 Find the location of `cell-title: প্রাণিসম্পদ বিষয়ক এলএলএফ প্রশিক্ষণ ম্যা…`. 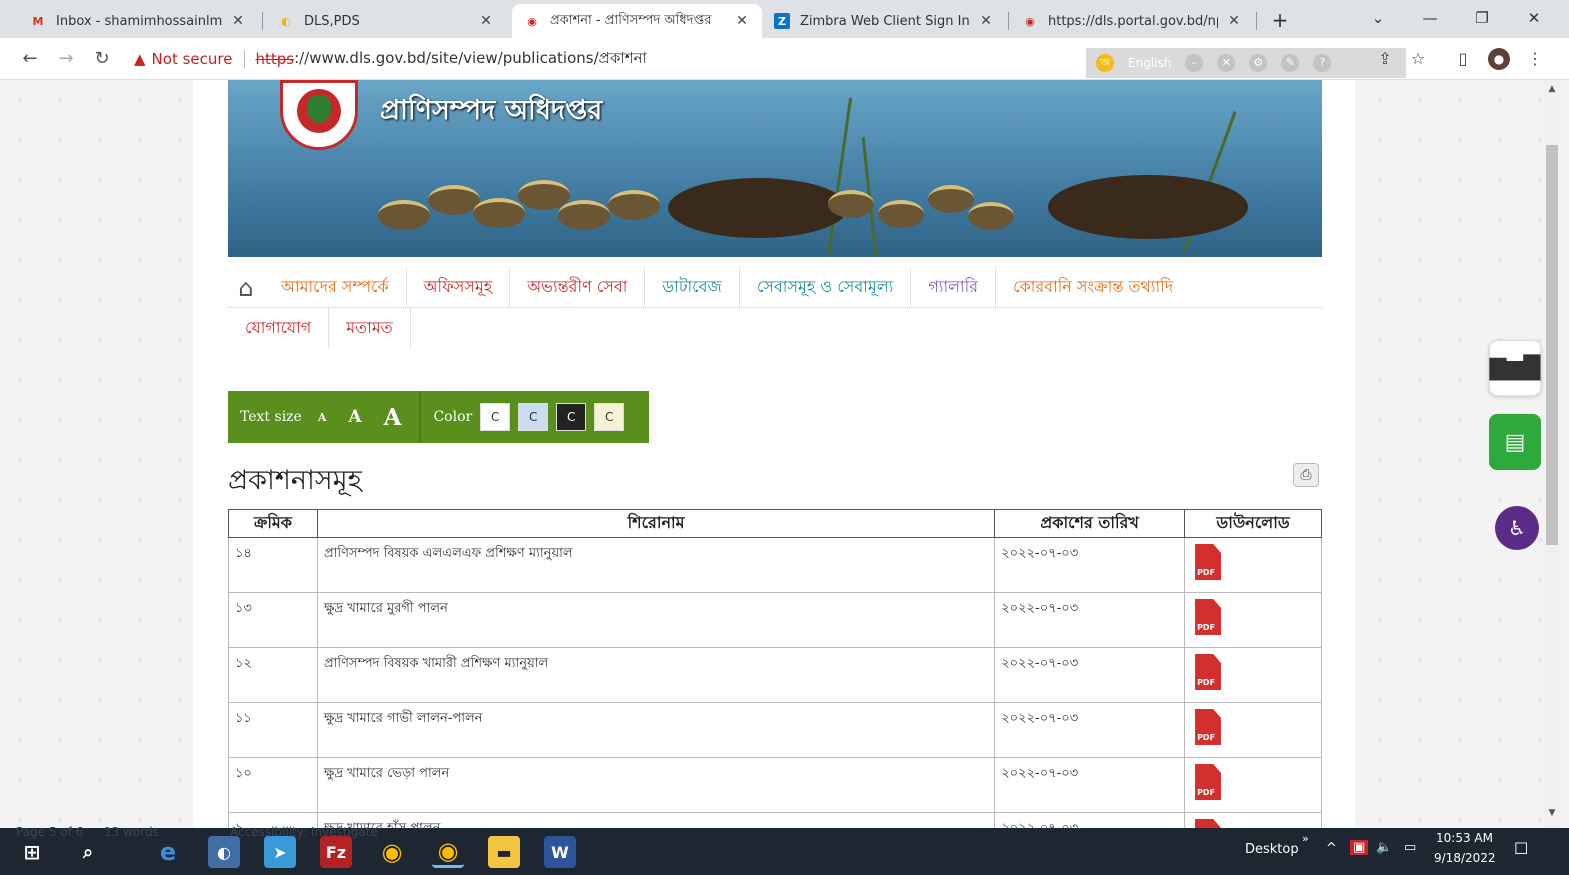

cell-title: প্রাণিসম্পদ বিষয়ক এলএলএফ প্রশিক্ষণ ম্যা… is located at coordinates (656, 565).